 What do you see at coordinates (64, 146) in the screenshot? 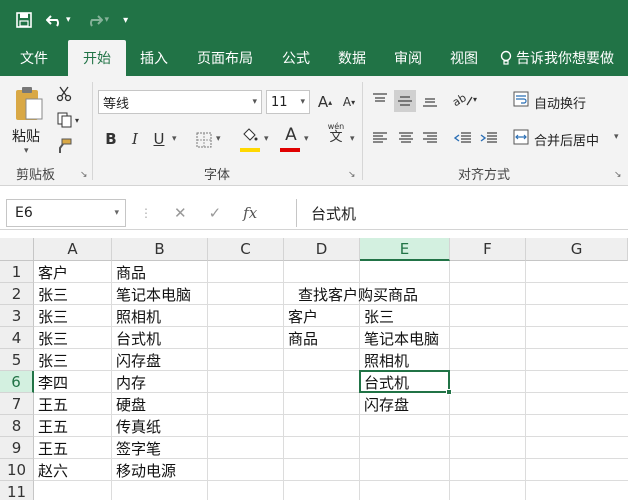
I see `format-painter-icon` at bounding box center [64, 146].